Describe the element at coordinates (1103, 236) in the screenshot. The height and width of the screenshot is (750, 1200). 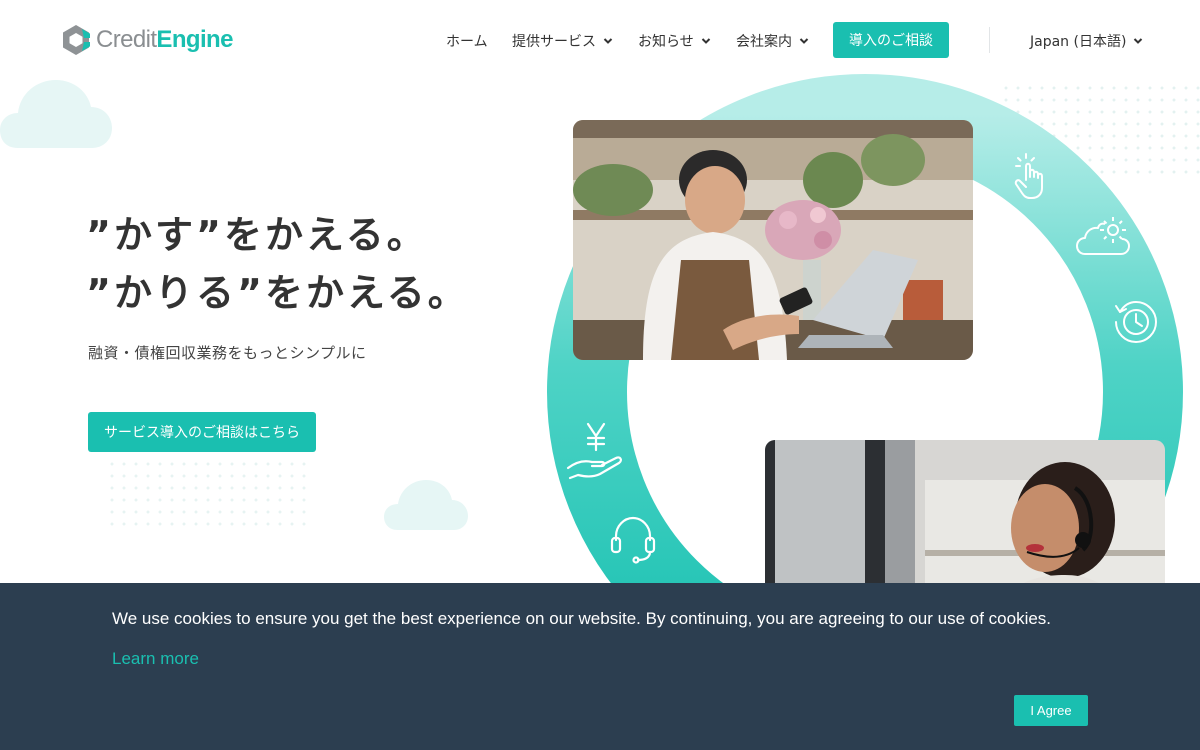
I see `cloud-gear-icon` at that location.